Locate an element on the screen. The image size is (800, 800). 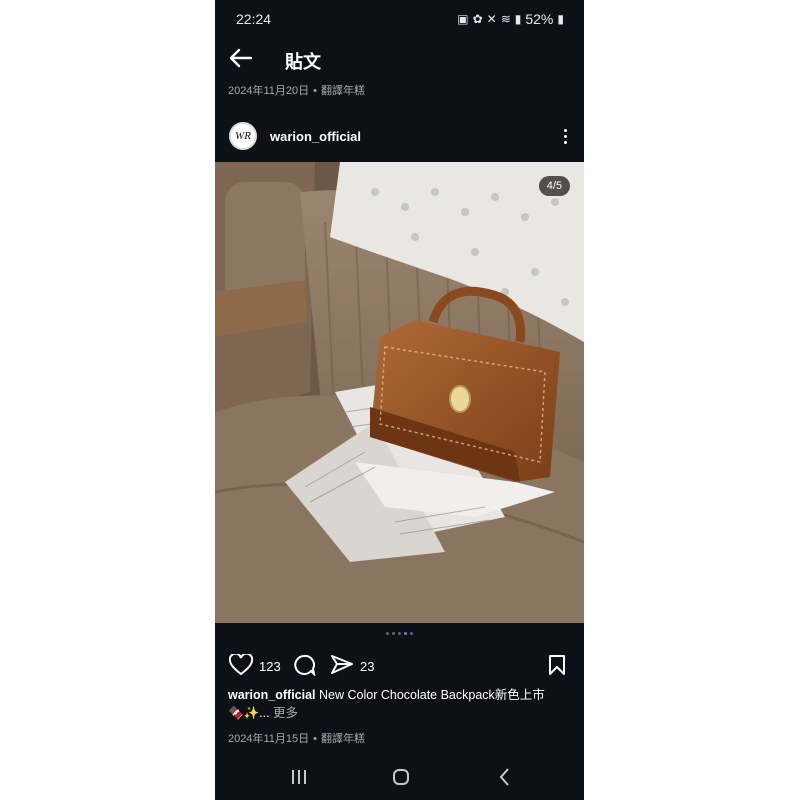
home-icon is located at coordinates (401, 777).